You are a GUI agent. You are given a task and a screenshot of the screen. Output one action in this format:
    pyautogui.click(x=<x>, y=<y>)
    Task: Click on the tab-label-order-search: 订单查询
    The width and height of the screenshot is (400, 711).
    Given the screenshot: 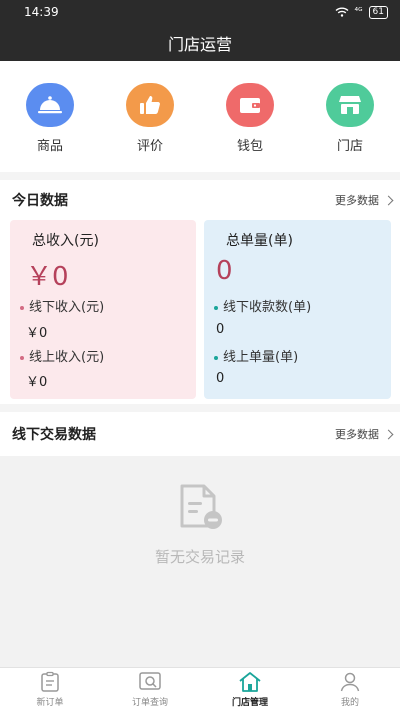 What is the action you would take?
    pyautogui.click(x=149, y=703)
    